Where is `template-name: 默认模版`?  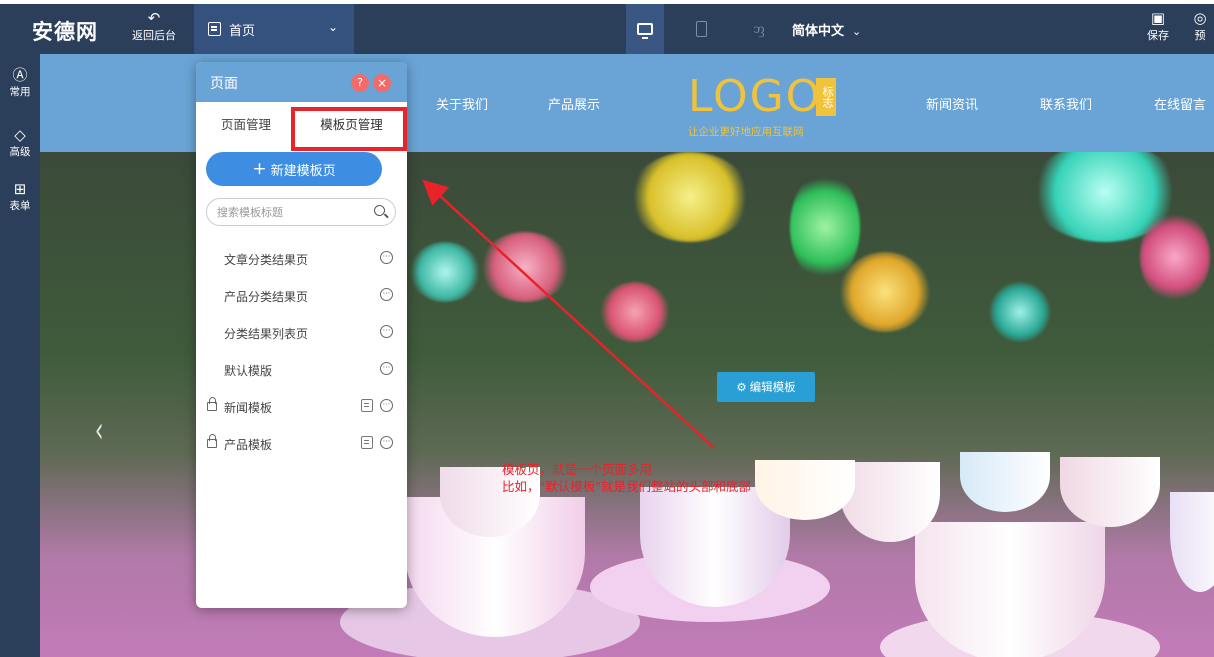 template-name: 默认模版 is located at coordinates (248, 371).